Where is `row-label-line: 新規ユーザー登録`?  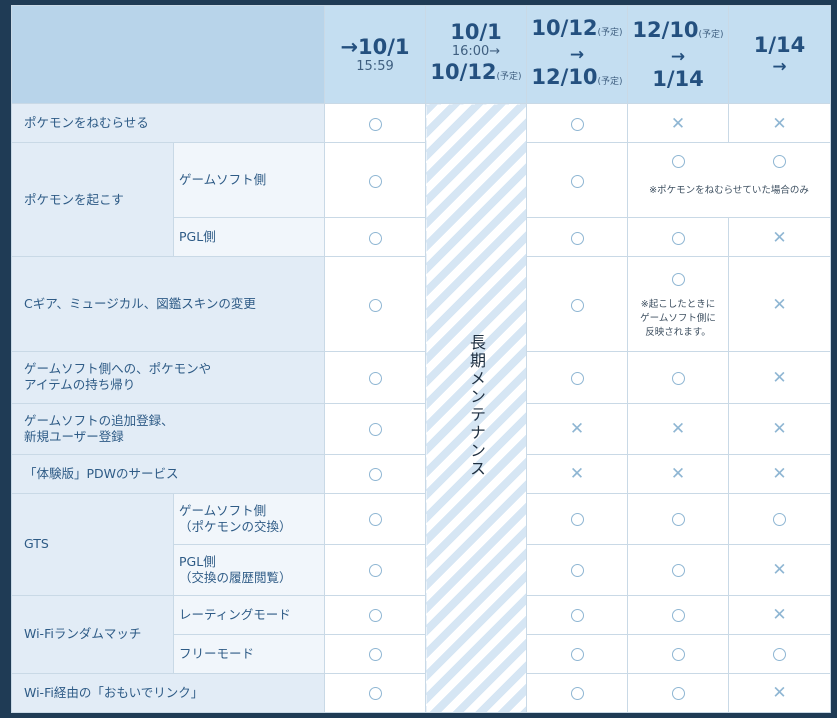 row-label-line: 新規ユーザー登録 is located at coordinates (74, 436).